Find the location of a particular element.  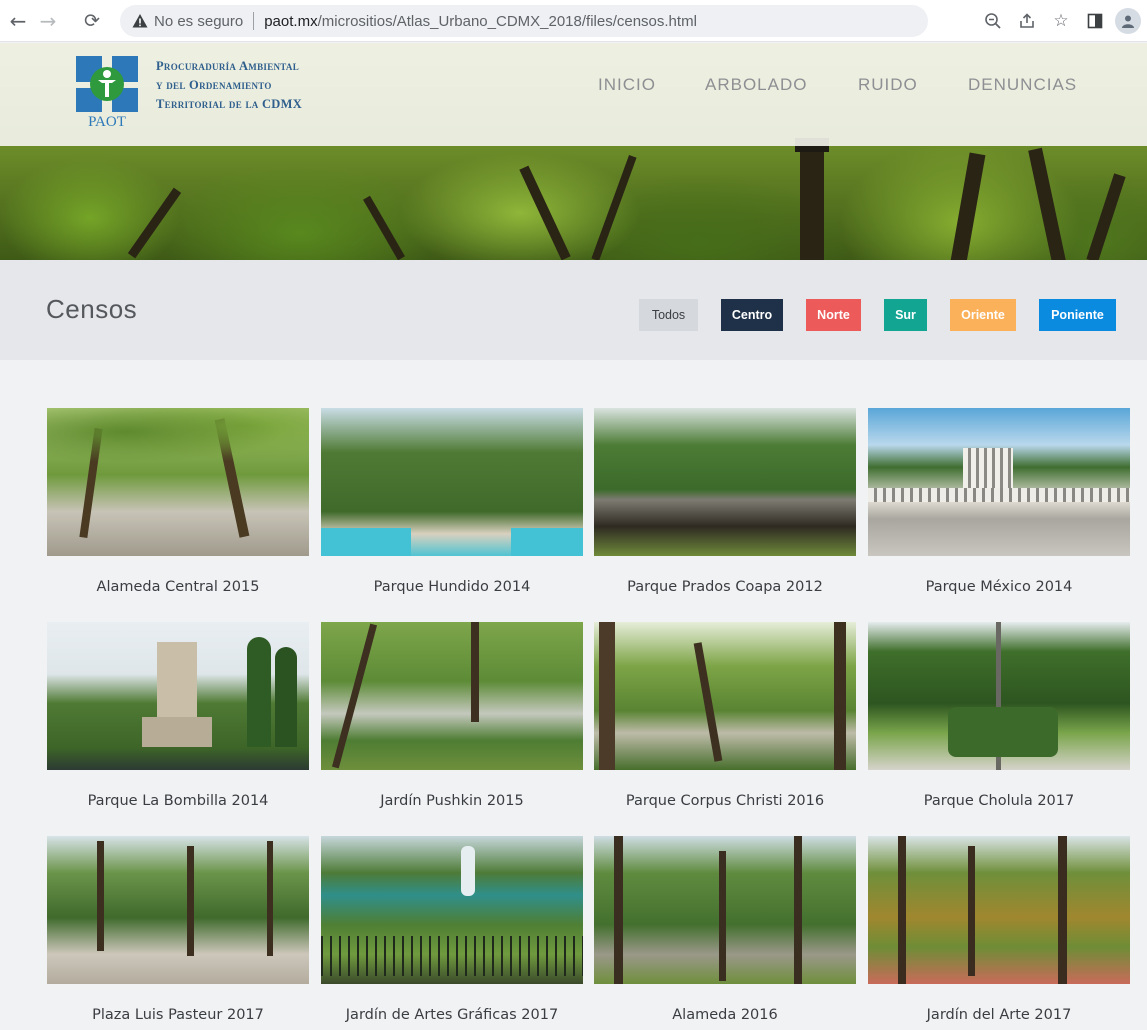

address-divider is located at coordinates (254, 21).